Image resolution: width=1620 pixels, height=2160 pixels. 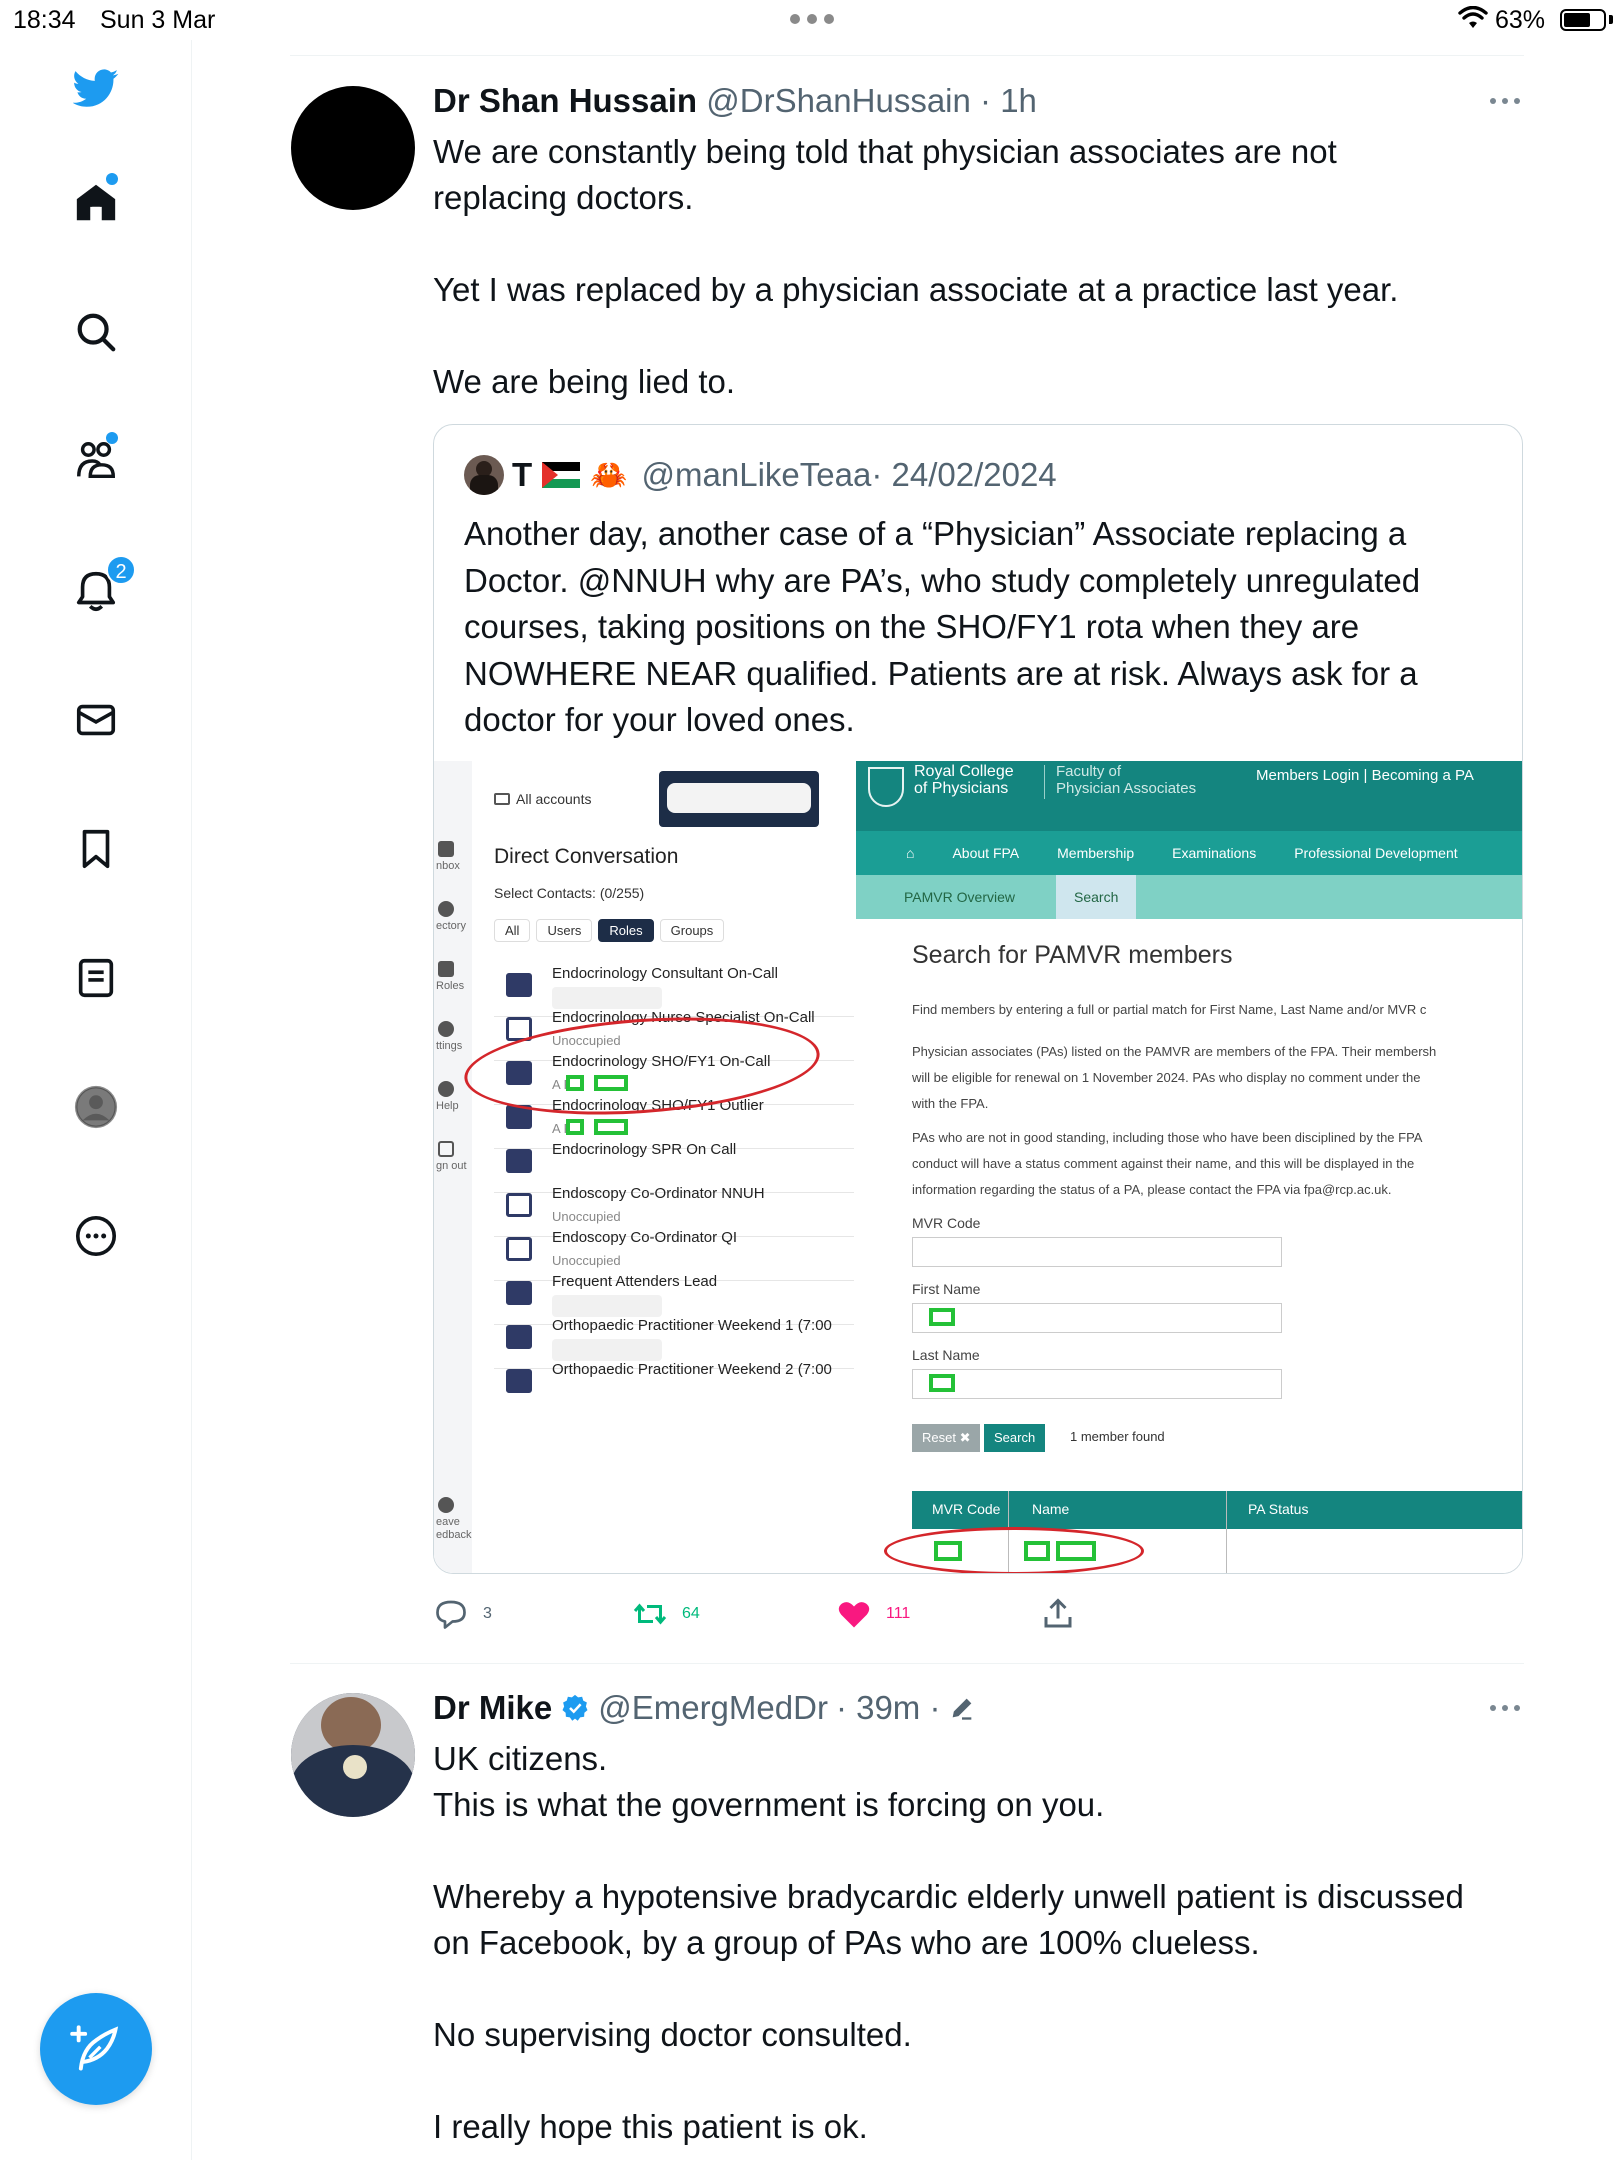 I want to click on compose-tweet-button, so click(x=96, y=2049).